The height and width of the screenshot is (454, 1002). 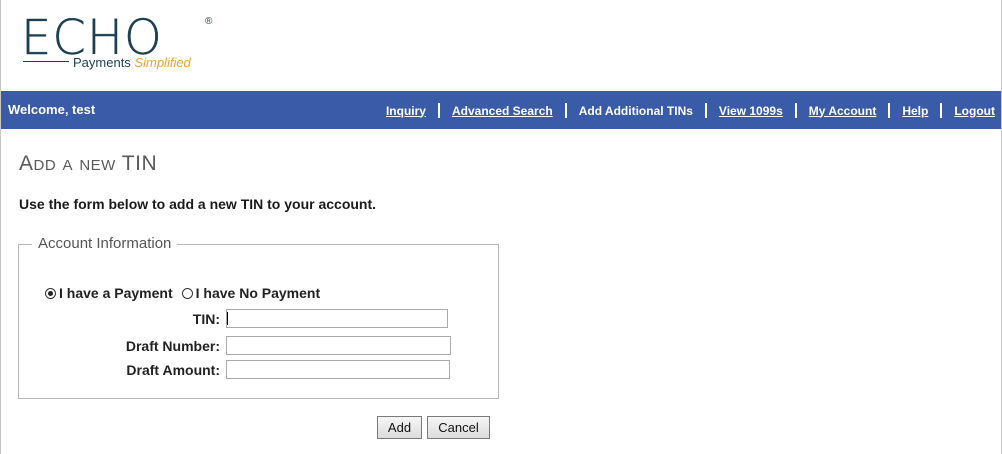 What do you see at coordinates (50, 293) in the screenshot?
I see `radio-have-payment` at bounding box center [50, 293].